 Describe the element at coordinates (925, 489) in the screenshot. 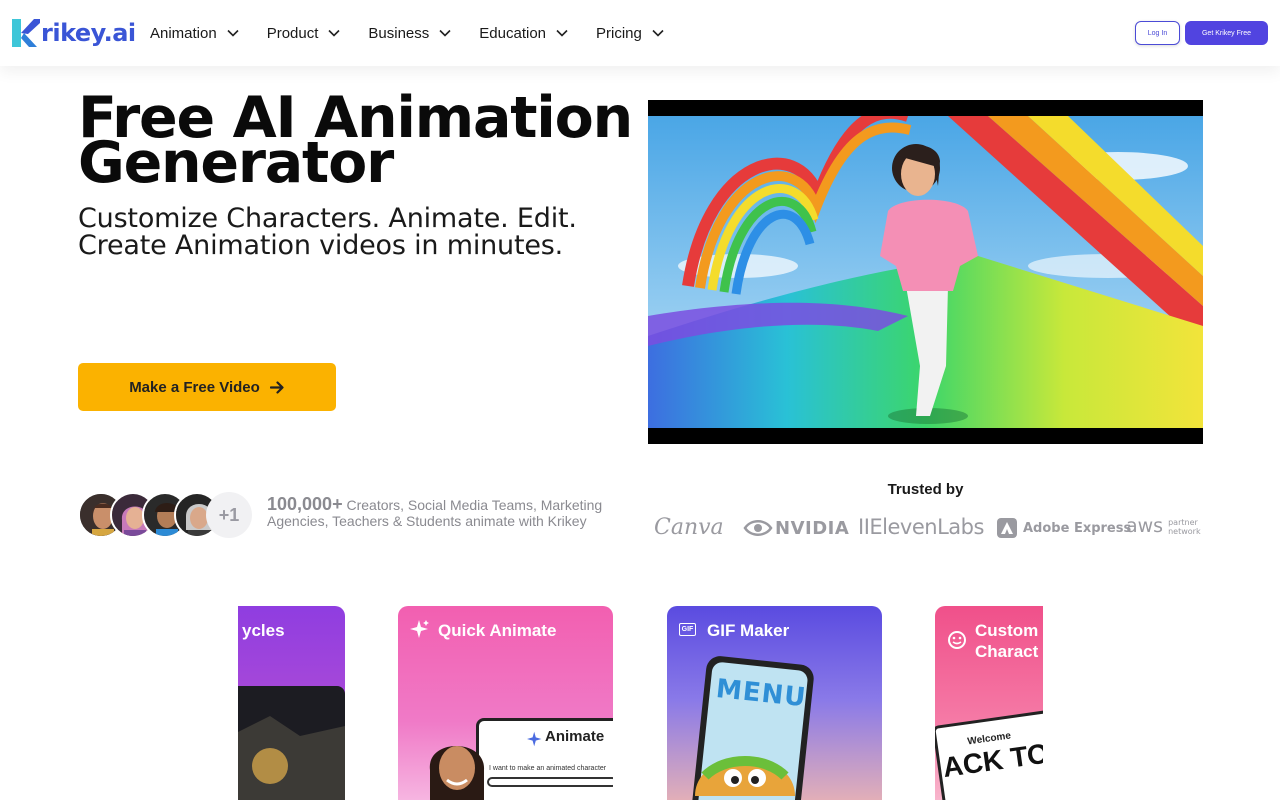

I see `trusted-by-heading: Trusted by` at that location.